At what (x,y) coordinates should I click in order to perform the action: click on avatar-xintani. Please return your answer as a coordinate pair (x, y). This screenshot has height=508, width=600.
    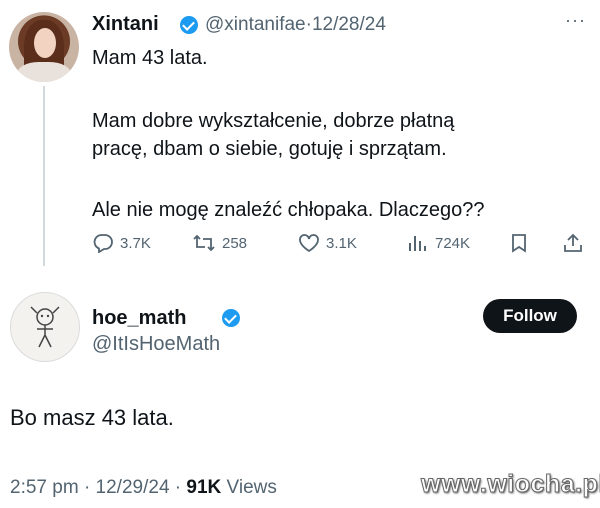
    Looking at the image, I should click on (44, 47).